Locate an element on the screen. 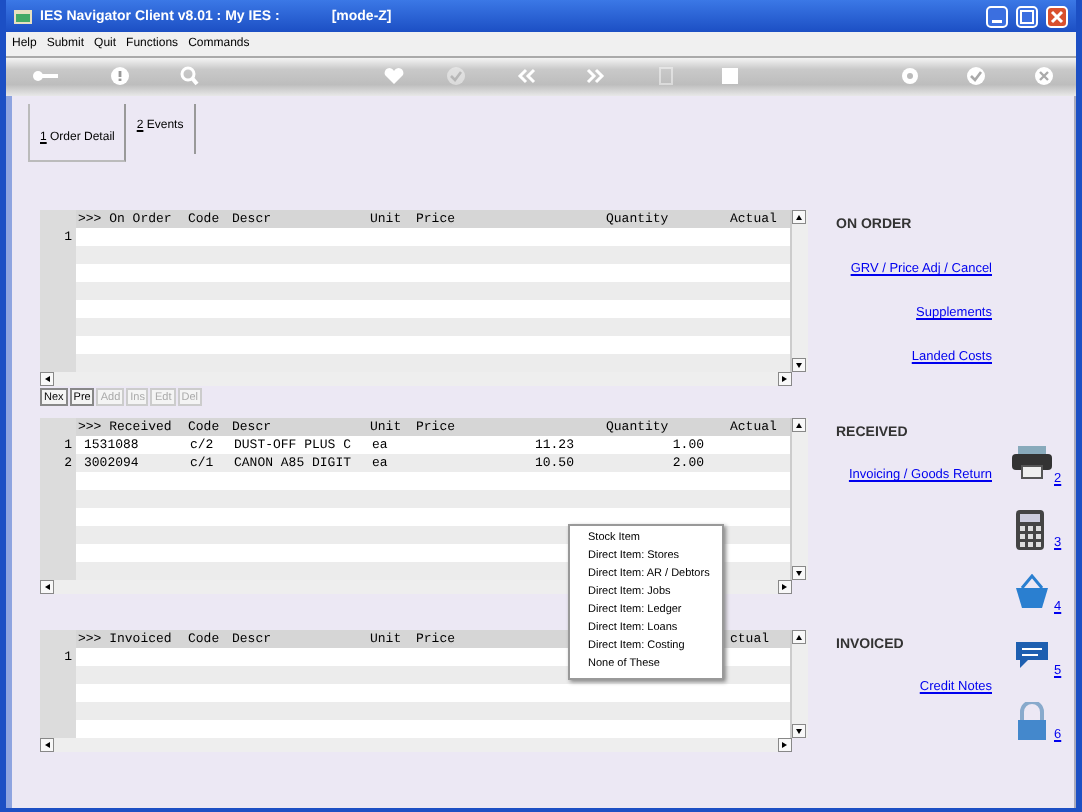  square-icon is located at coordinates (730, 76).